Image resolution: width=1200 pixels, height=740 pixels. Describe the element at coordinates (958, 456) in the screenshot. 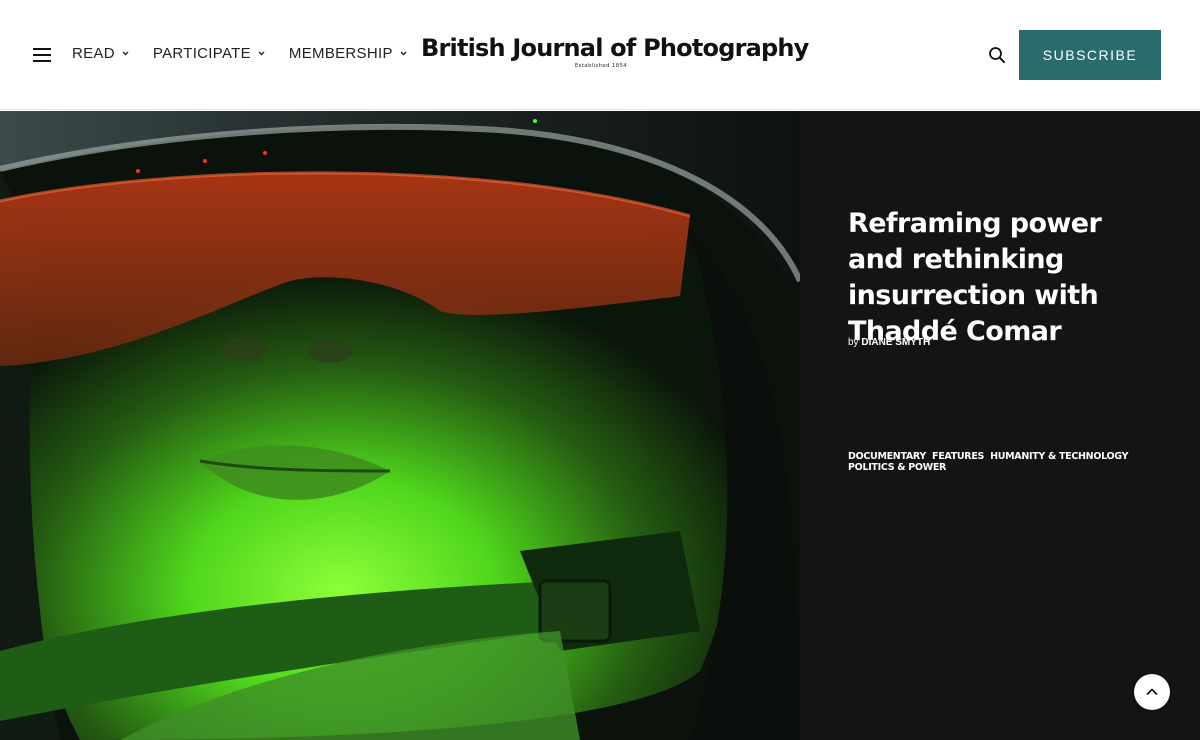

I see `tag-features: FEATURES` at that location.